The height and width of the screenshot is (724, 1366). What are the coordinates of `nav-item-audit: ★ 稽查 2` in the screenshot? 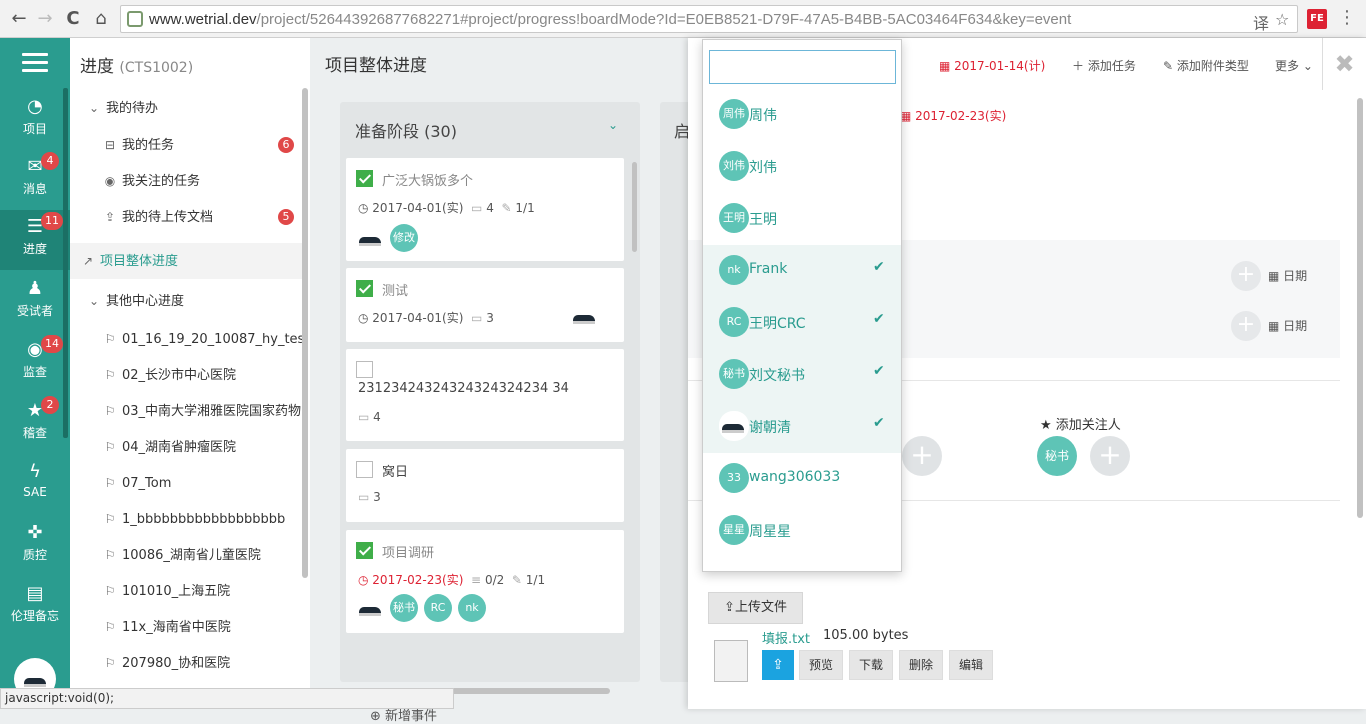 It's located at (35, 423).